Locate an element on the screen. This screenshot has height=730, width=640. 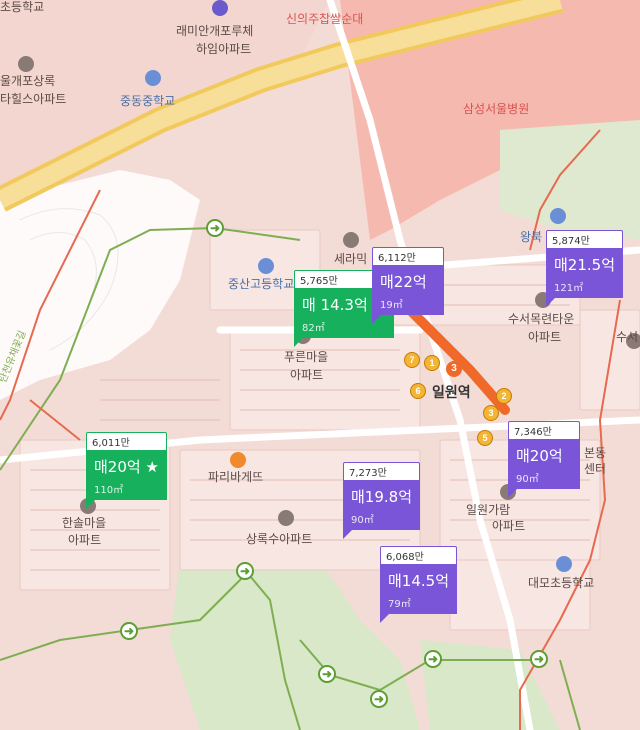
place-label: 한솔마을 is located at coordinates (84, 523).